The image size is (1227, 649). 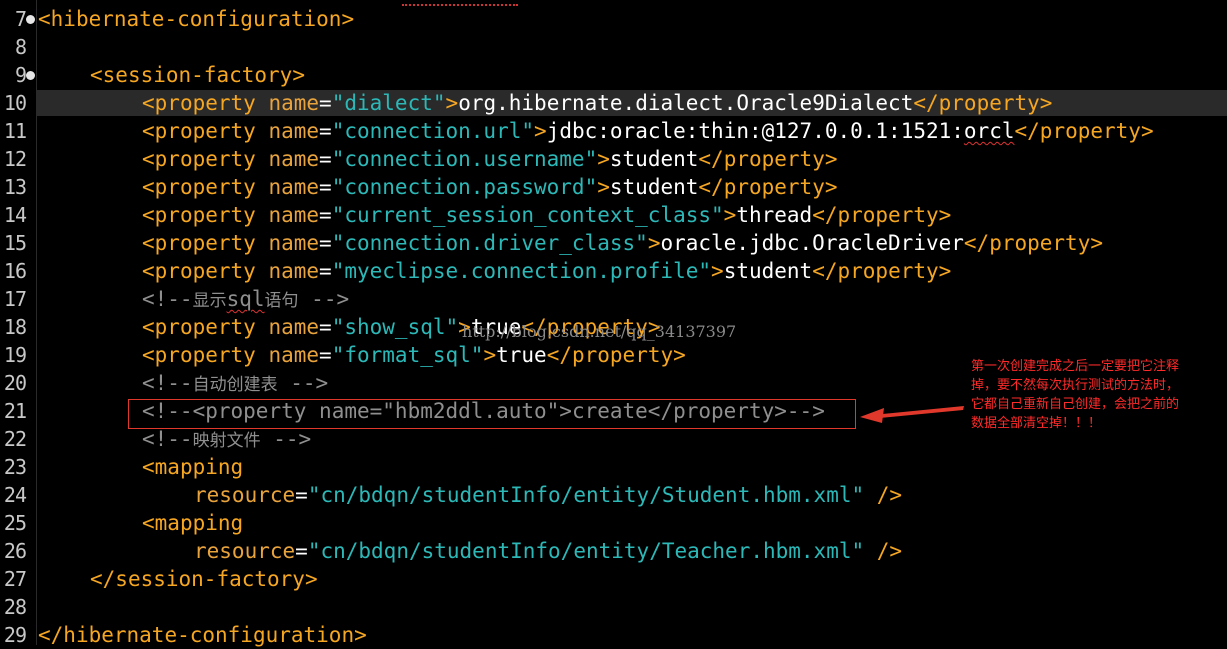 I want to click on annotation-highlight-box, so click(x=492, y=414).